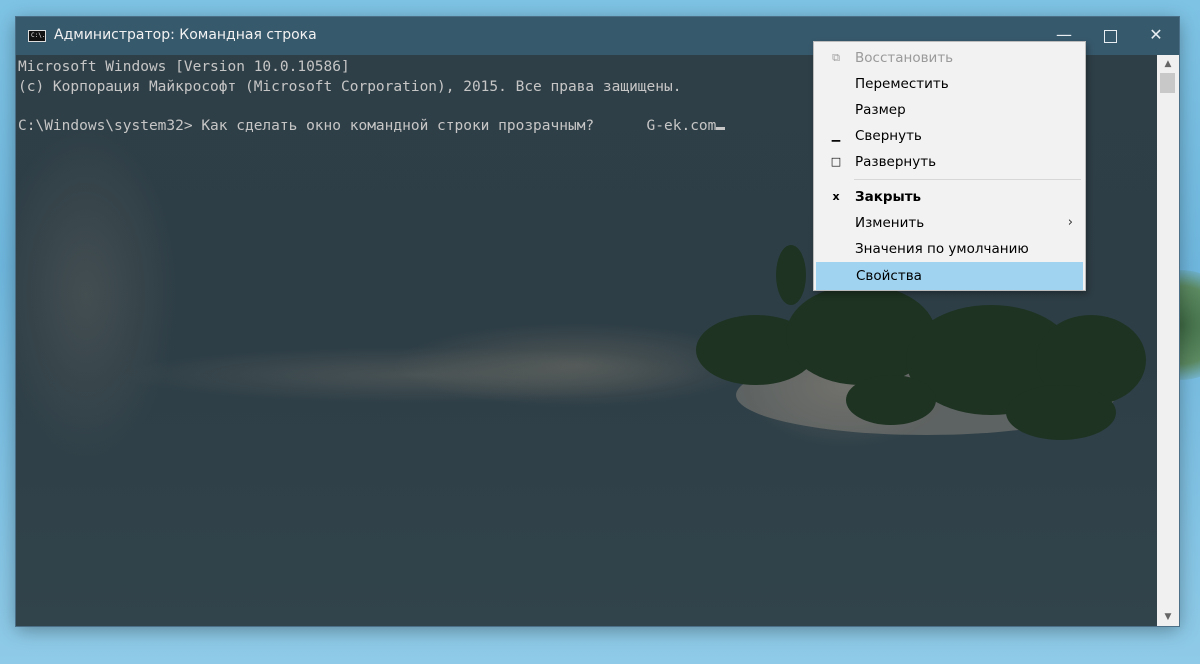 This screenshot has height=664, width=1200. Describe the element at coordinates (1168, 617) in the screenshot. I see `scroll-down-arrow-icon: ▼` at that location.